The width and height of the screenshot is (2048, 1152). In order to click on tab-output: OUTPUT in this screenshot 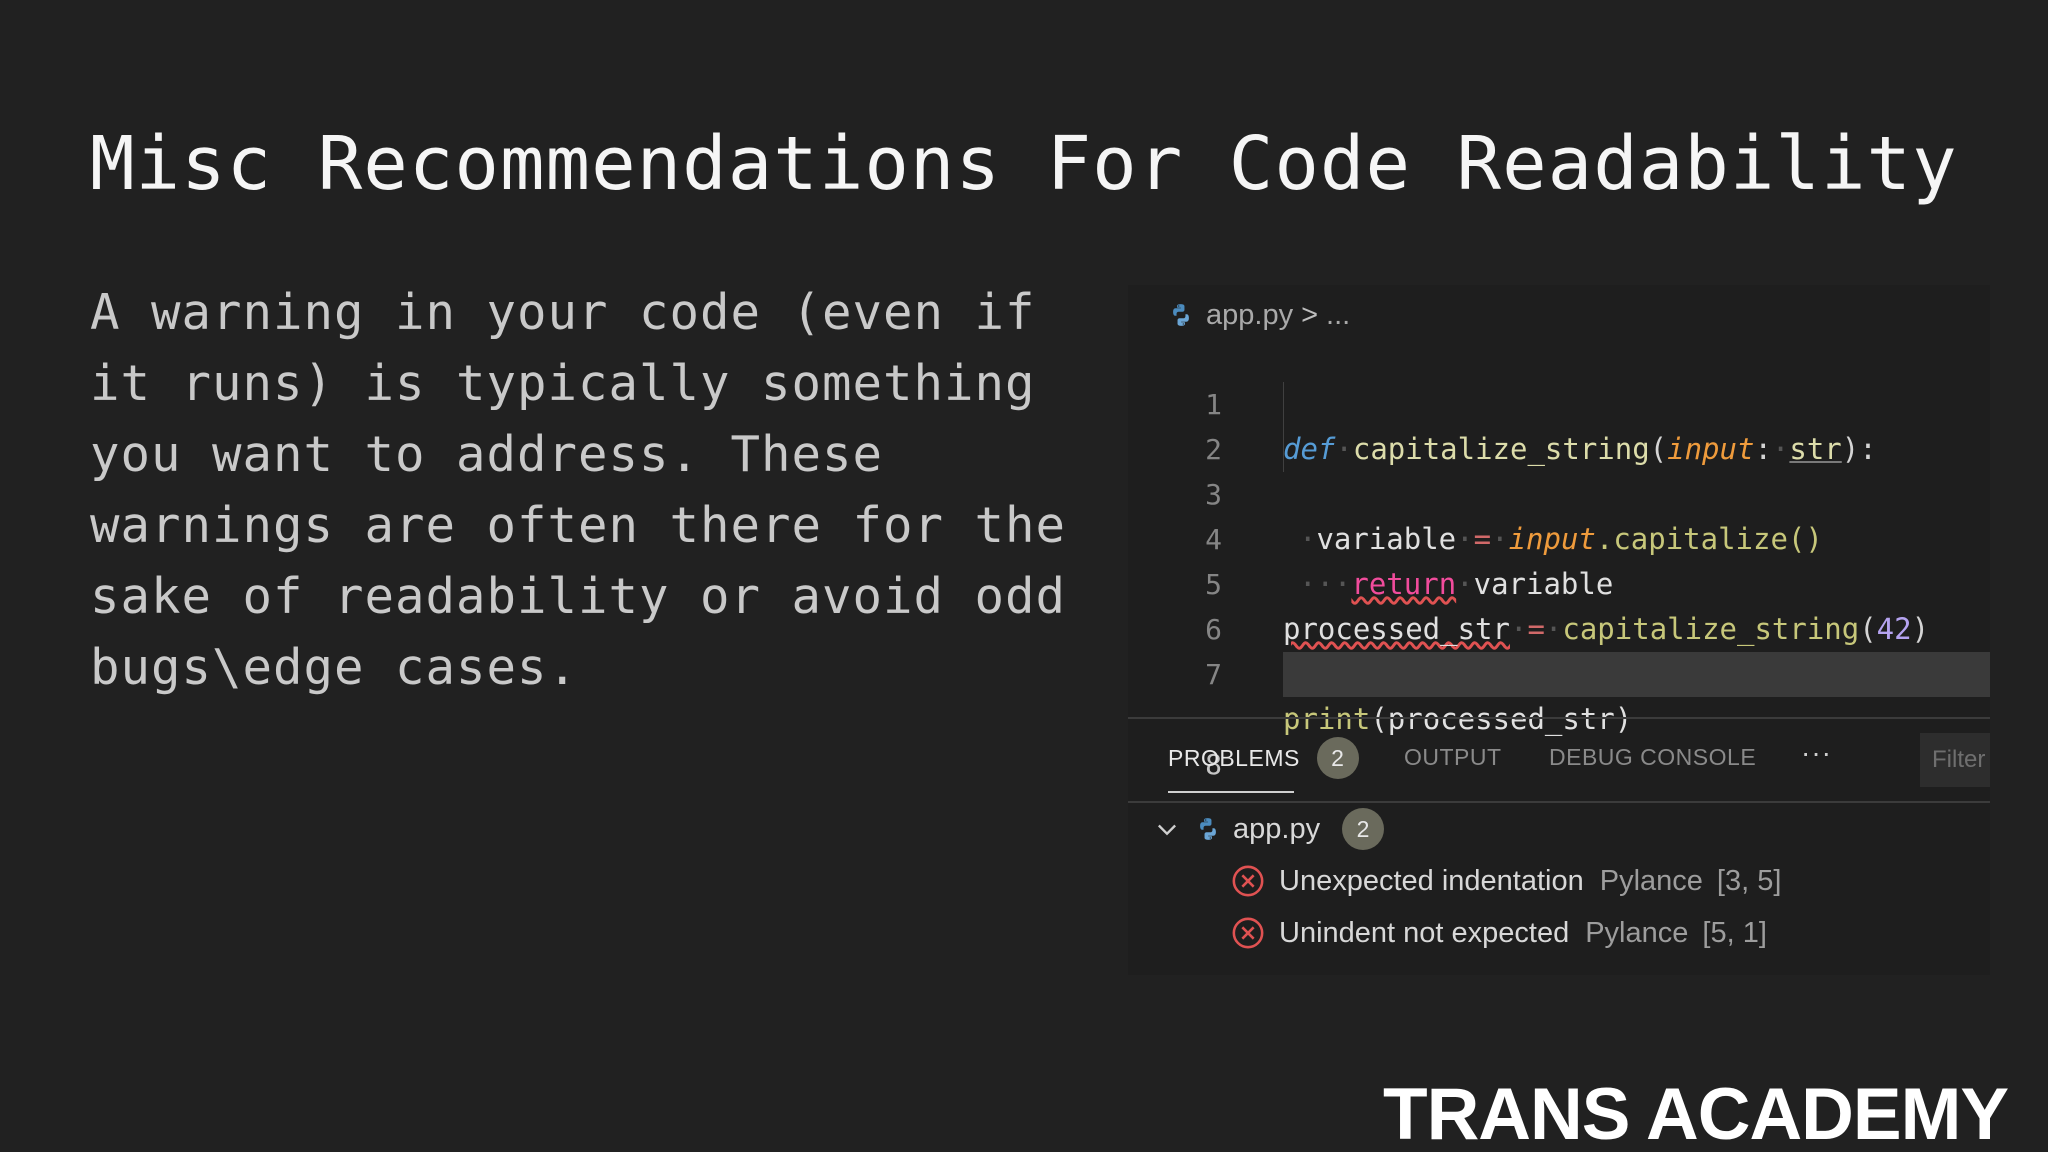, I will do `click(1453, 757)`.